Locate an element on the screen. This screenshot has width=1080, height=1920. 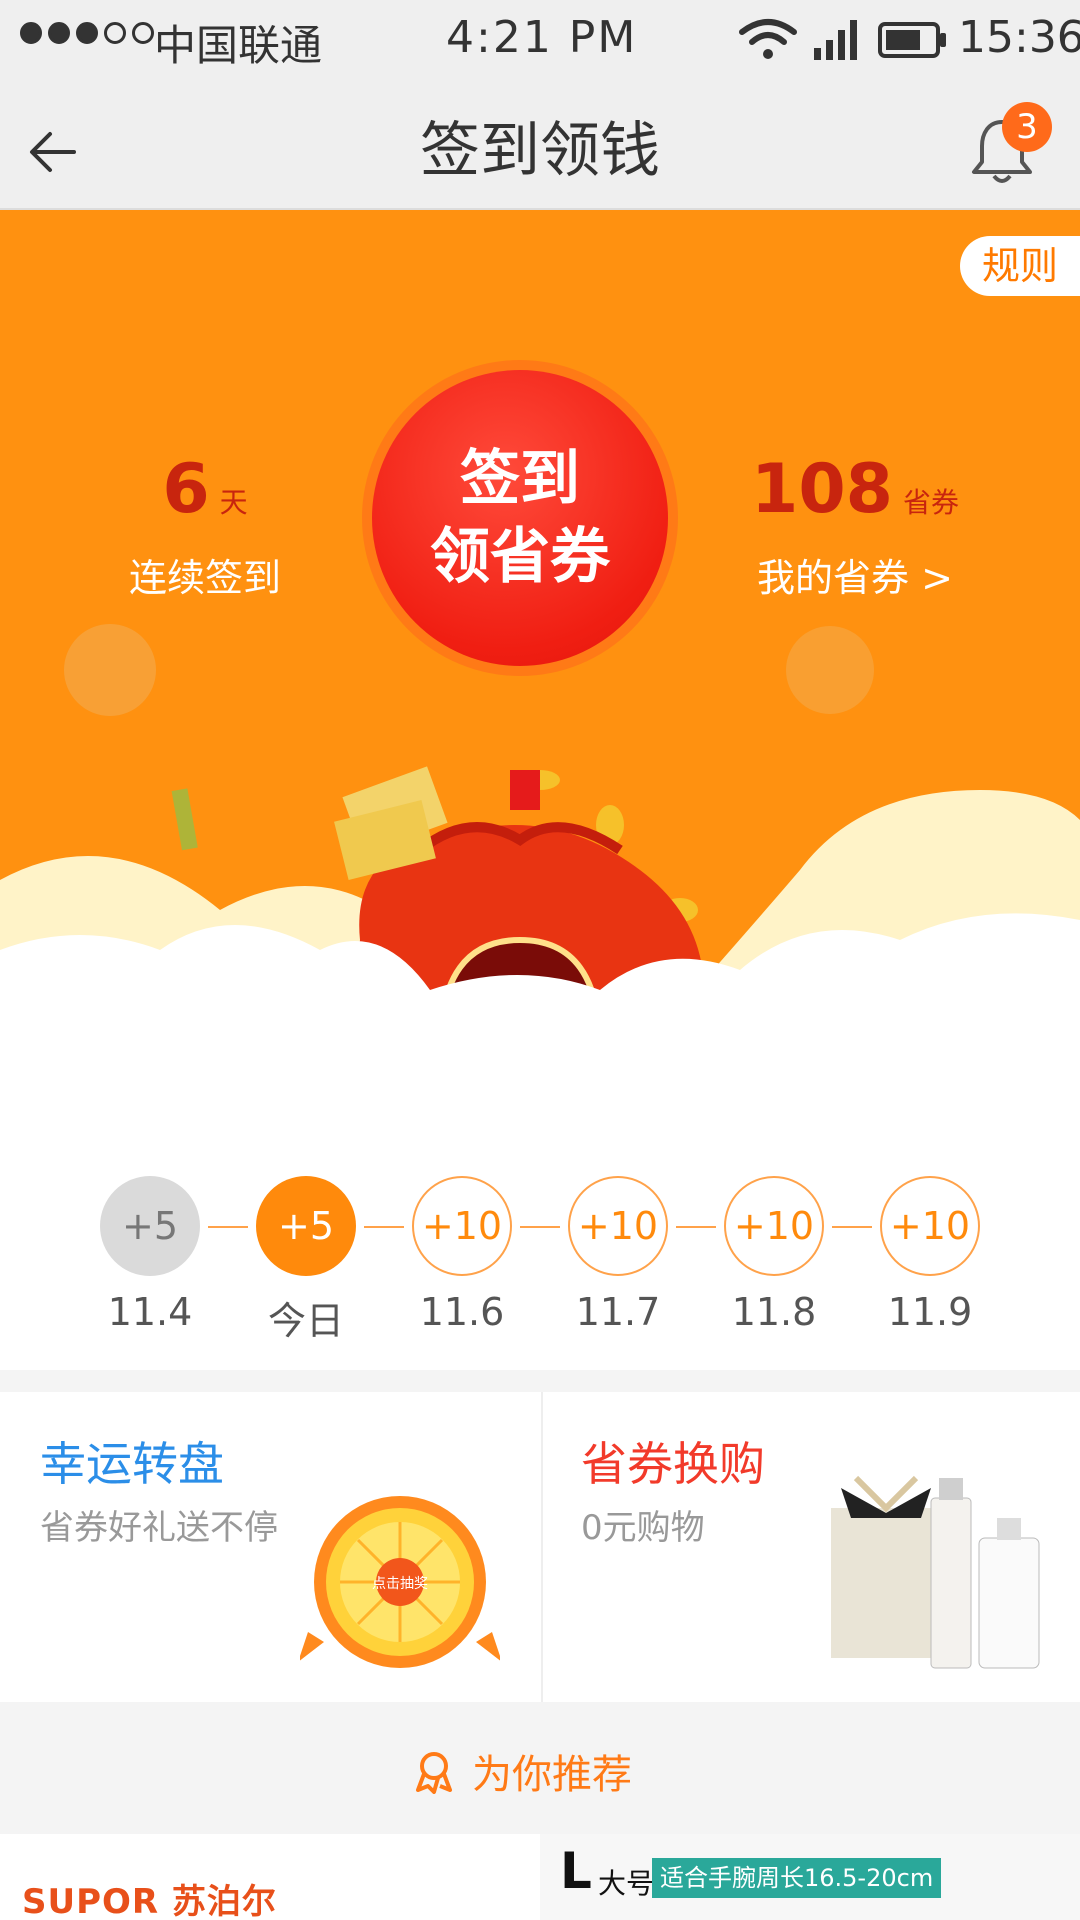
checkin-button-line1: 签到 is located at coordinates (520, 479).